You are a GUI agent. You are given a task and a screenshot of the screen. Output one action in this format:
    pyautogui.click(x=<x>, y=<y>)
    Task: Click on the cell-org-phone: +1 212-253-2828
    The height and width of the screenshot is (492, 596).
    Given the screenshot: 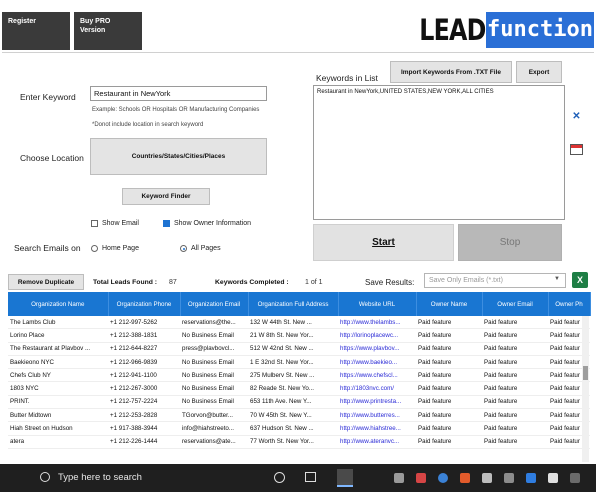 What is the action you would take?
    pyautogui.click(x=144, y=415)
    